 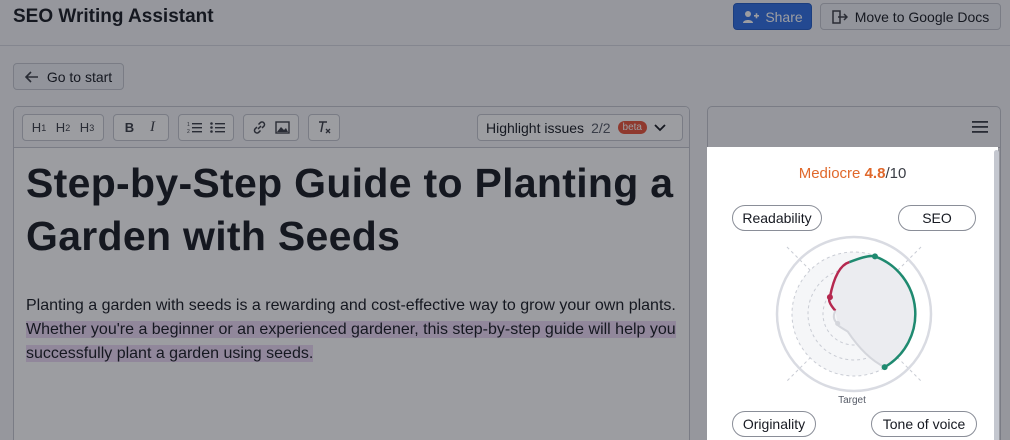 I want to click on link-button, so click(x=260, y=128).